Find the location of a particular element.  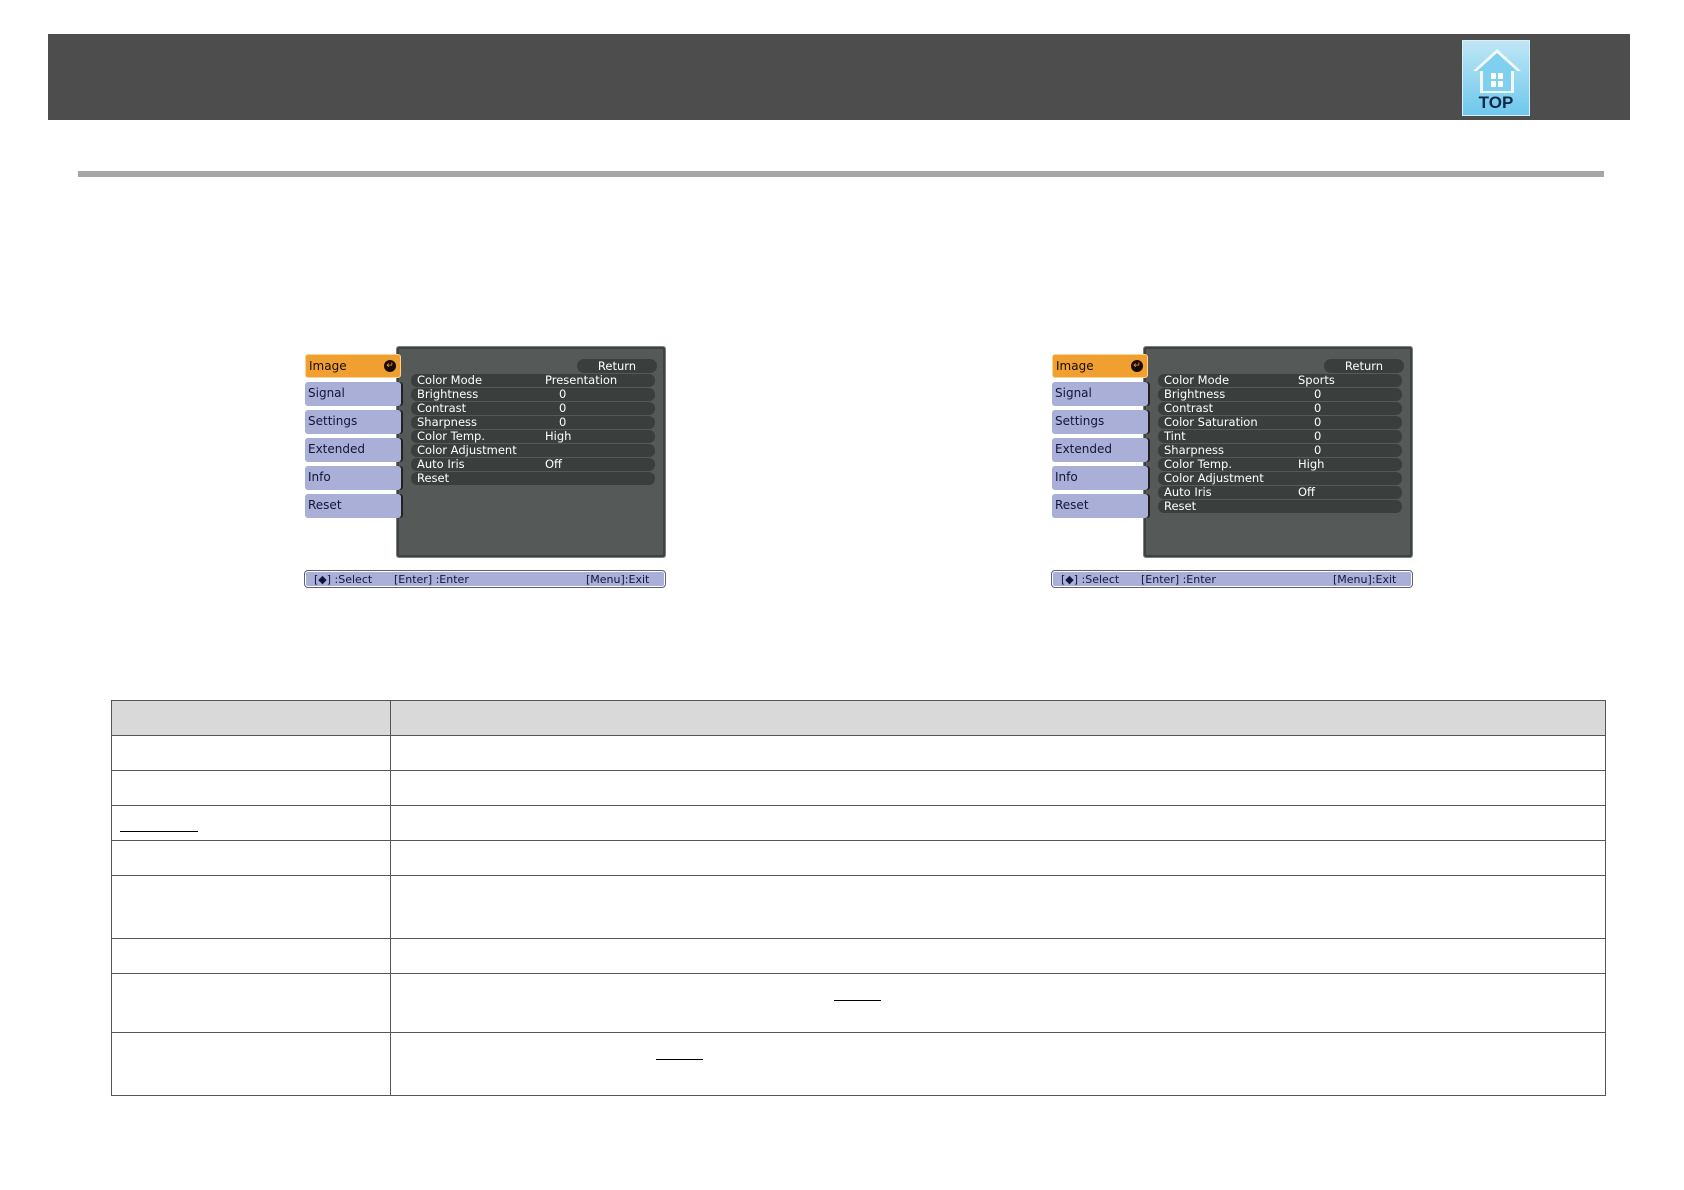

home-icon is located at coordinates (1497, 71).